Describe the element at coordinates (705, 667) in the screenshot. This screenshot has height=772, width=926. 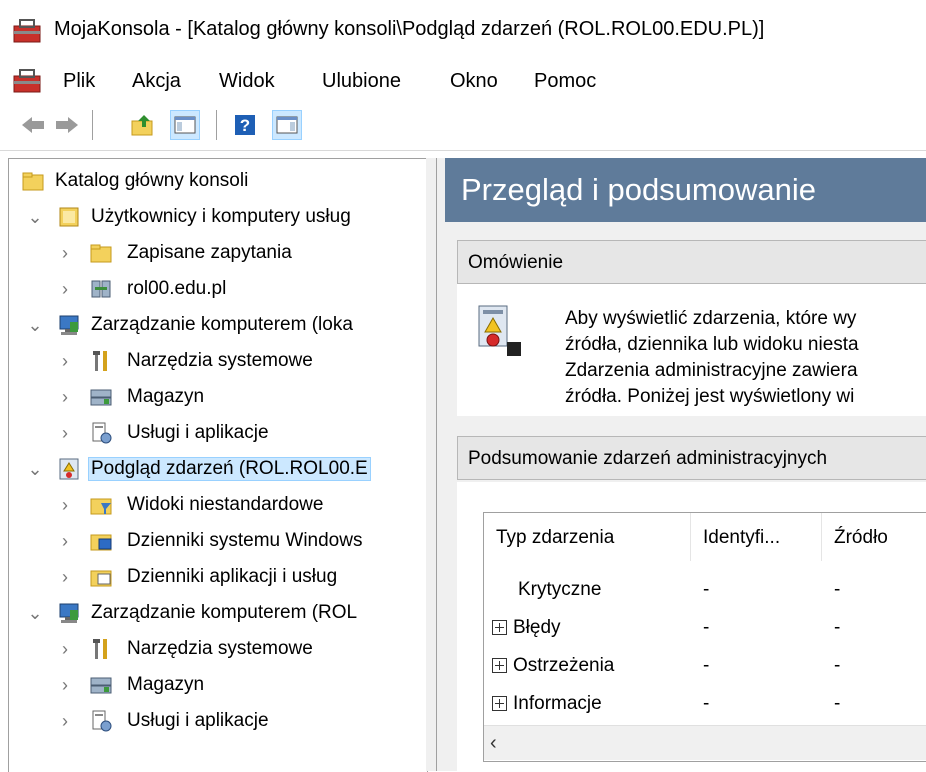
I see `table-row: Ostrzeżenia - -` at that location.